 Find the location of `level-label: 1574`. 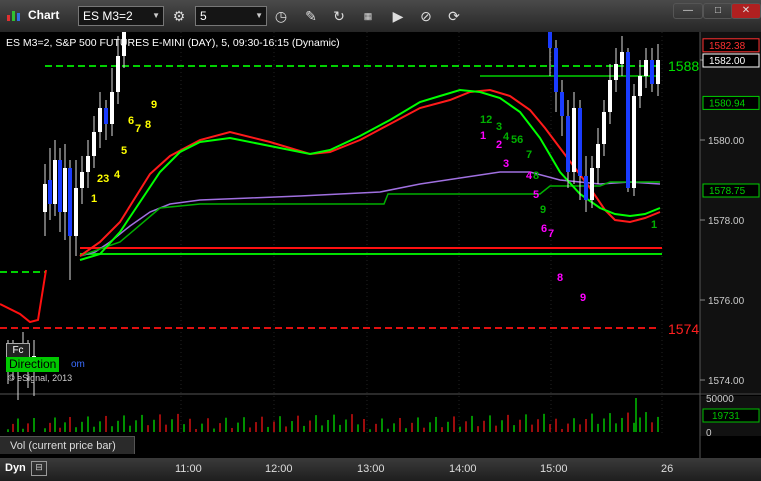

level-label: 1574 is located at coordinates (683, 329).